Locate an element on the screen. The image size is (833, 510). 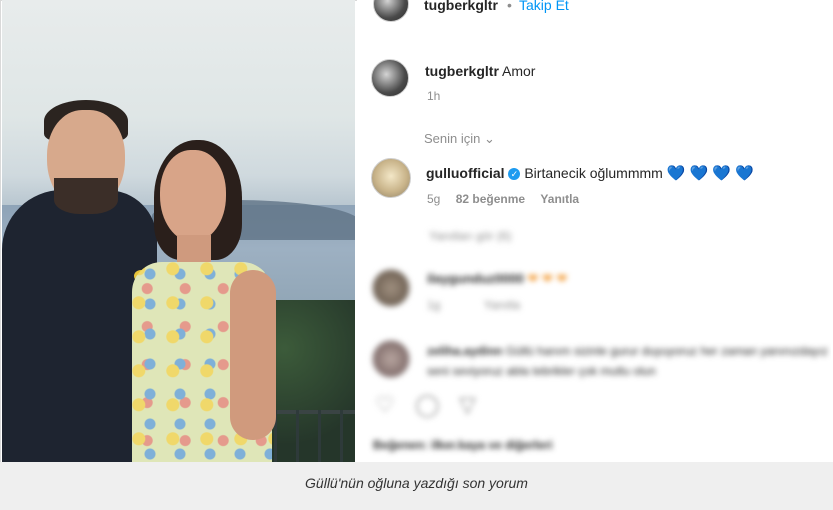
header-avatar is located at coordinates (391, 11).